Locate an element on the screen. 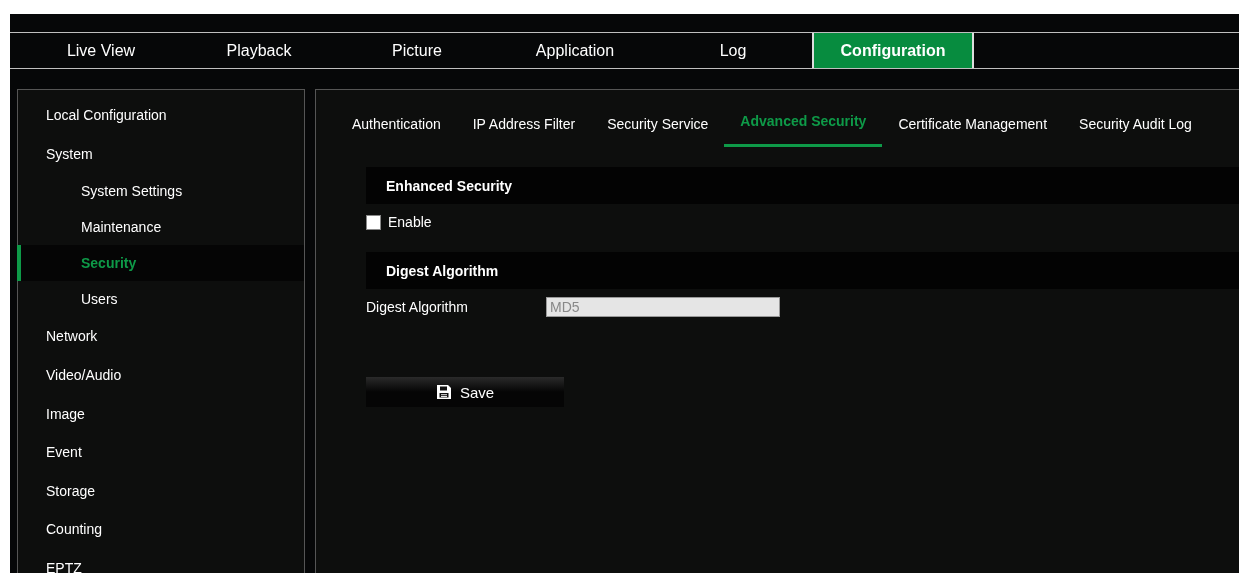  sub-tab: Security Service is located at coordinates (658, 126).